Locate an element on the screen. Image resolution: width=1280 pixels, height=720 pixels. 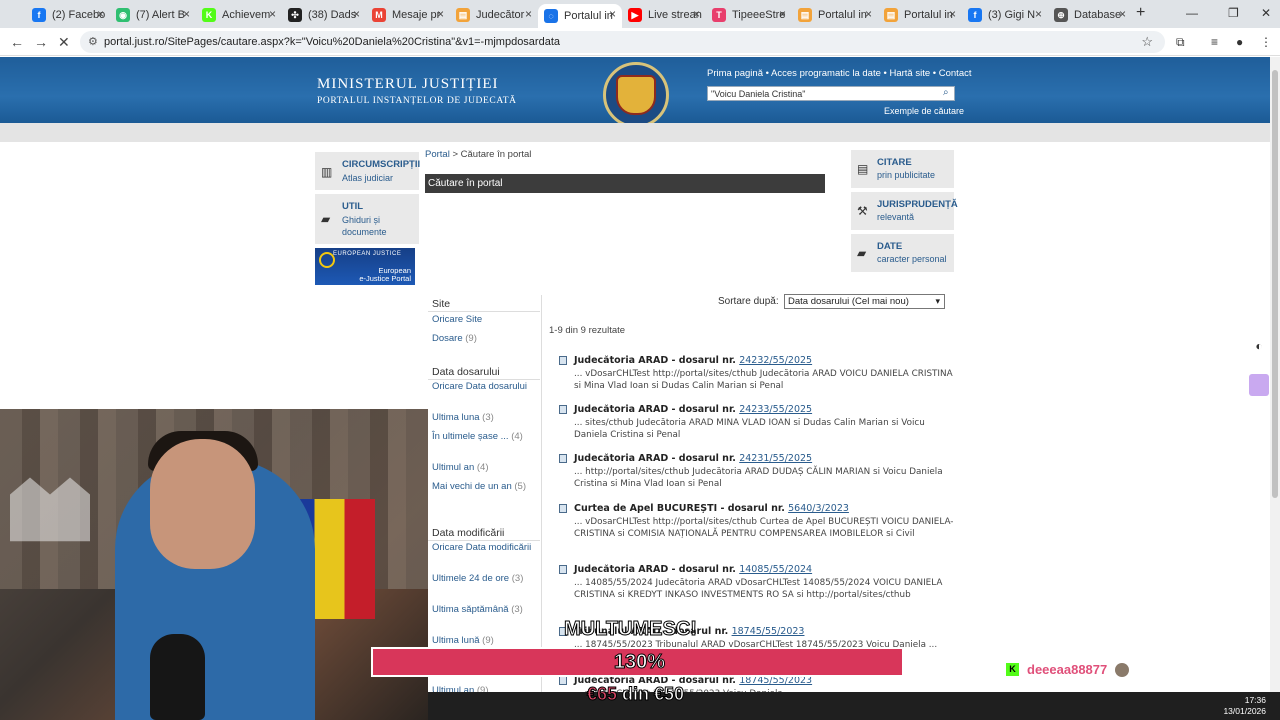
search-icon: ⌕ is located at coordinates (946, 92).